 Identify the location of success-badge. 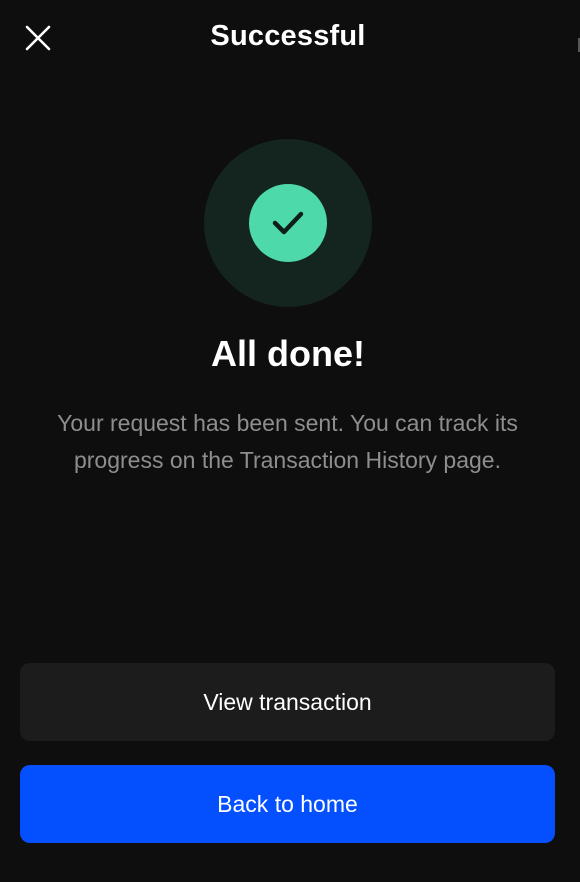
(288, 223).